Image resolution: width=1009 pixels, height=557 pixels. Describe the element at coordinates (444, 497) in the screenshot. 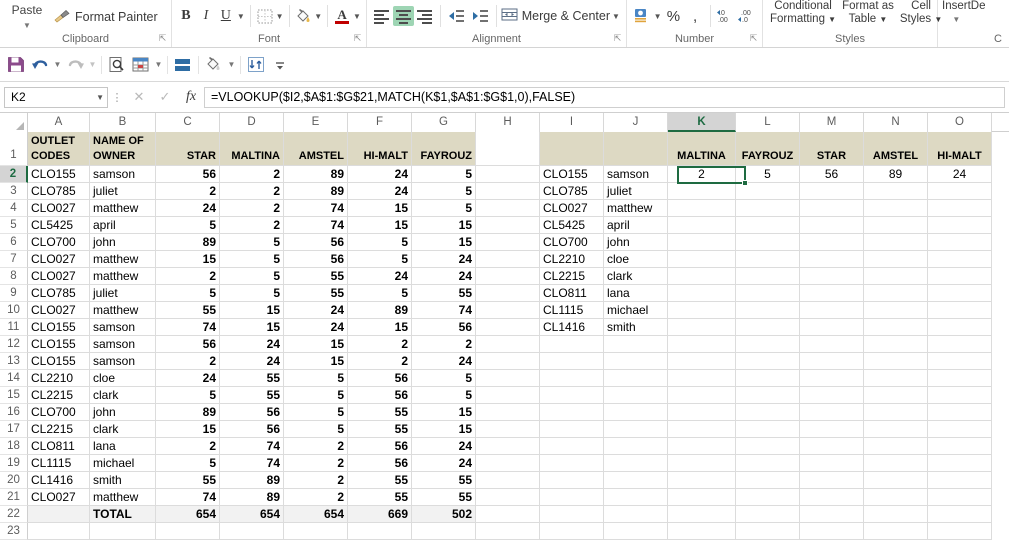

I see `cell-G21: 55` at that location.